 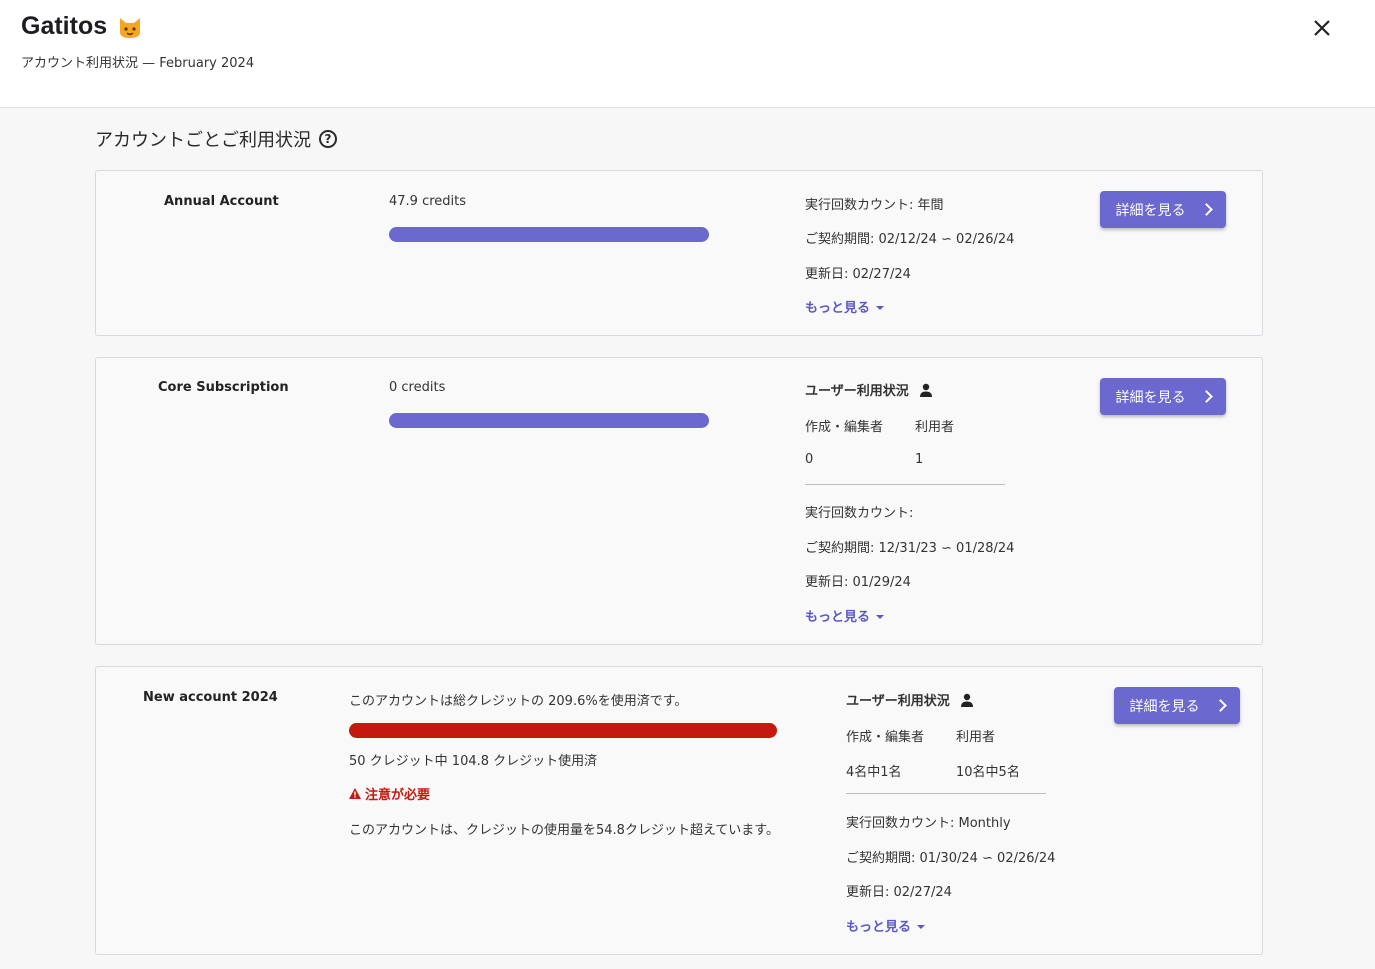 I want to click on section-title: アカウントごとご利用状況 ?, so click(x=216, y=139).